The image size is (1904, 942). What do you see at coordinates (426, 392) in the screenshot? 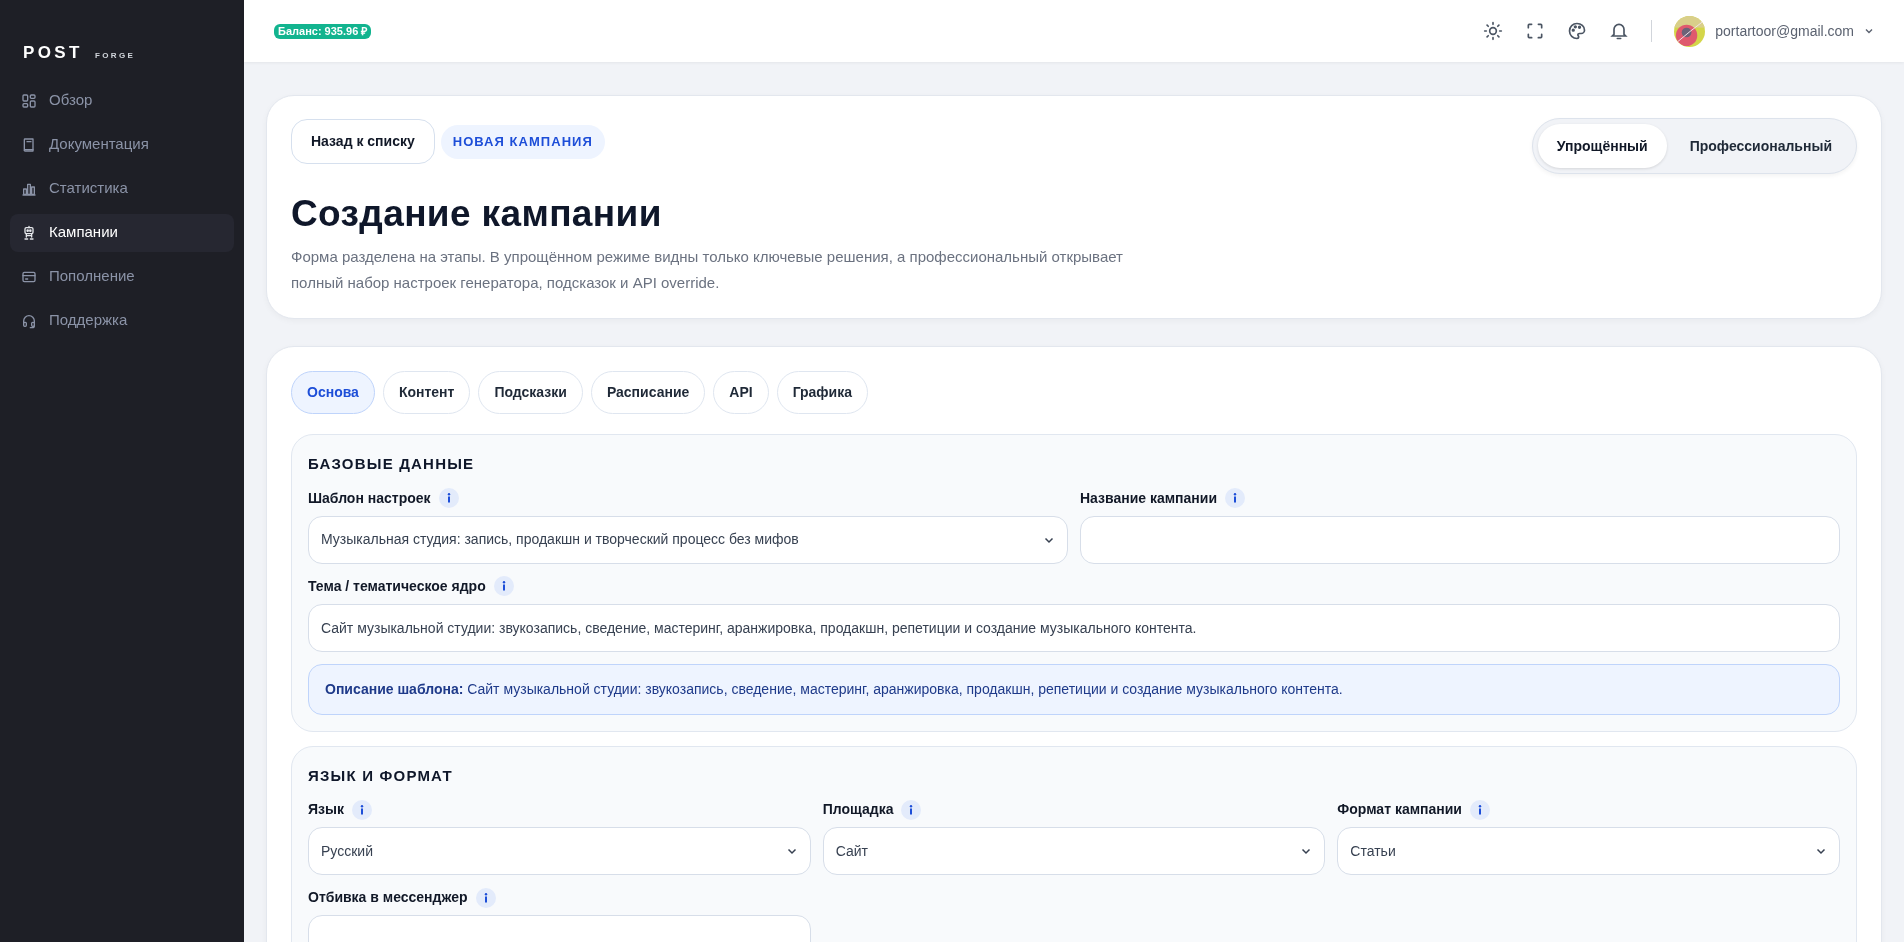
I see `tab: Контент` at bounding box center [426, 392].